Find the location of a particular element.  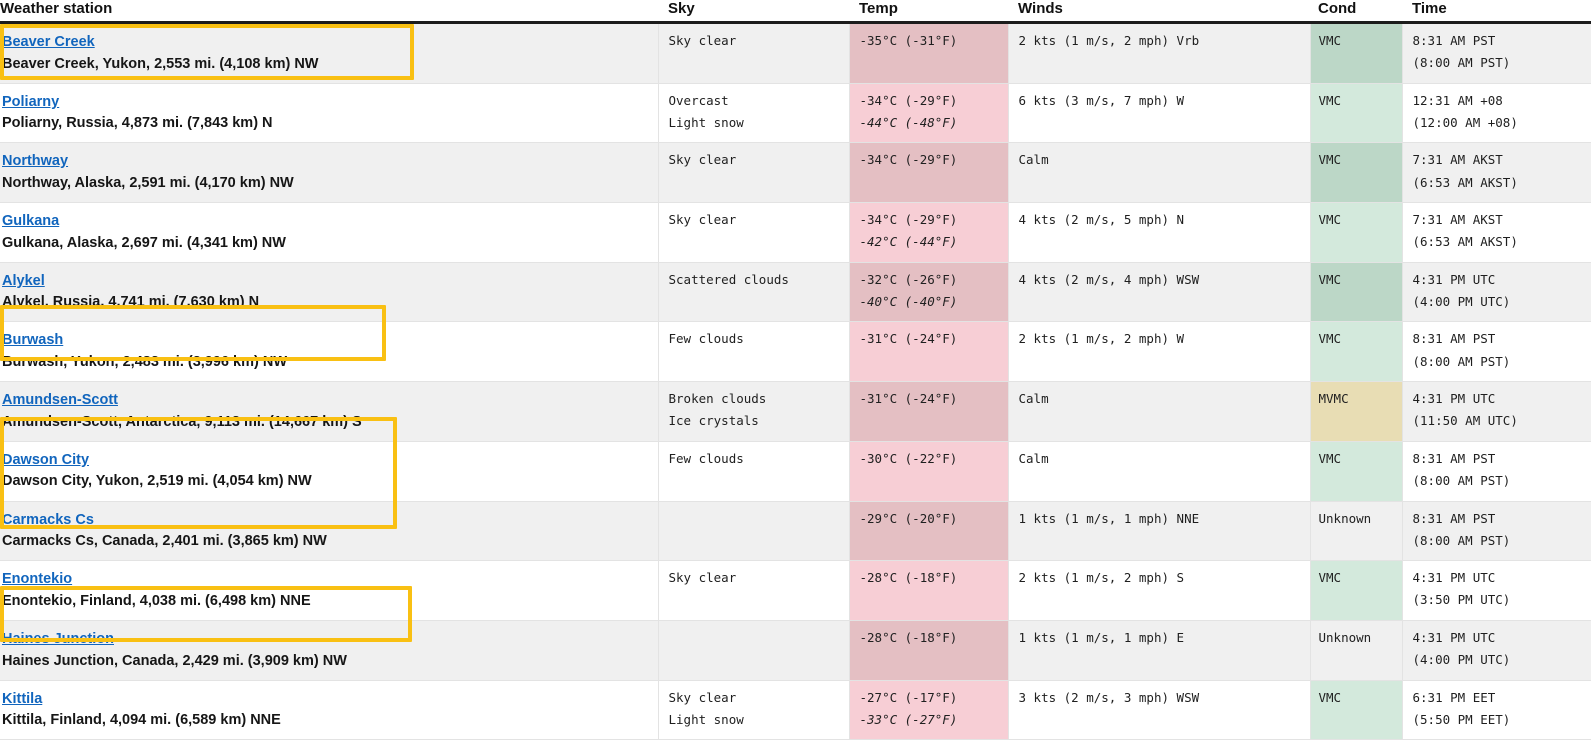

station-link: Enontekio is located at coordinates (37, 580).